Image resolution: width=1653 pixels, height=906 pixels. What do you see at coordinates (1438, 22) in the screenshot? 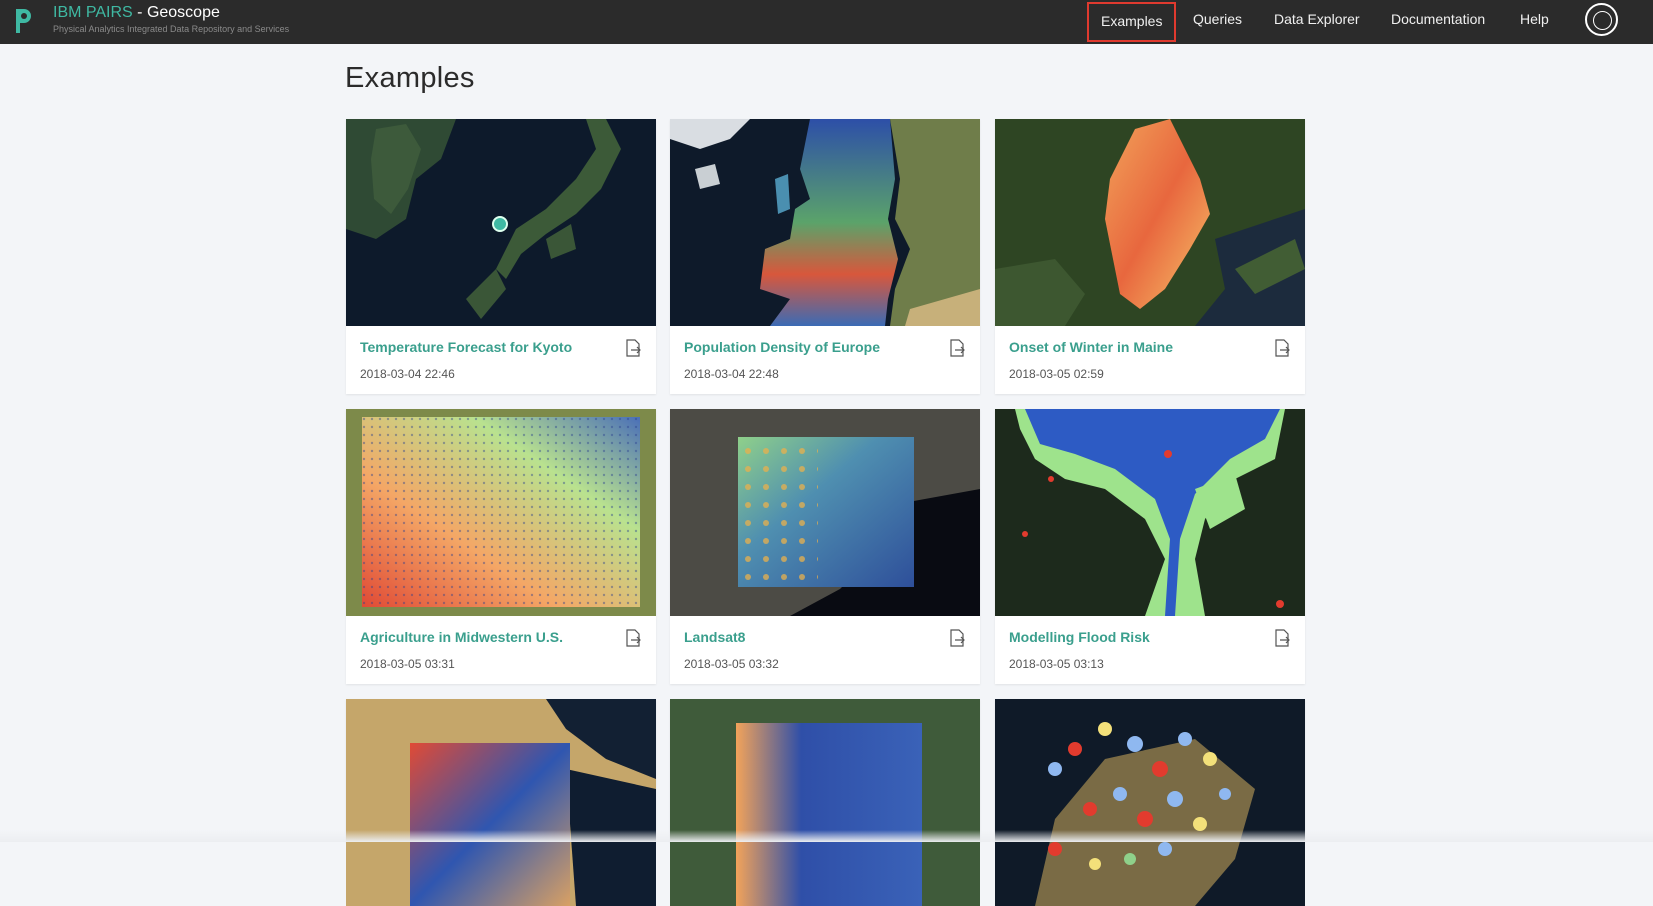
I see `nav-documentation: Documentation` at bounding box center [1438, 22].